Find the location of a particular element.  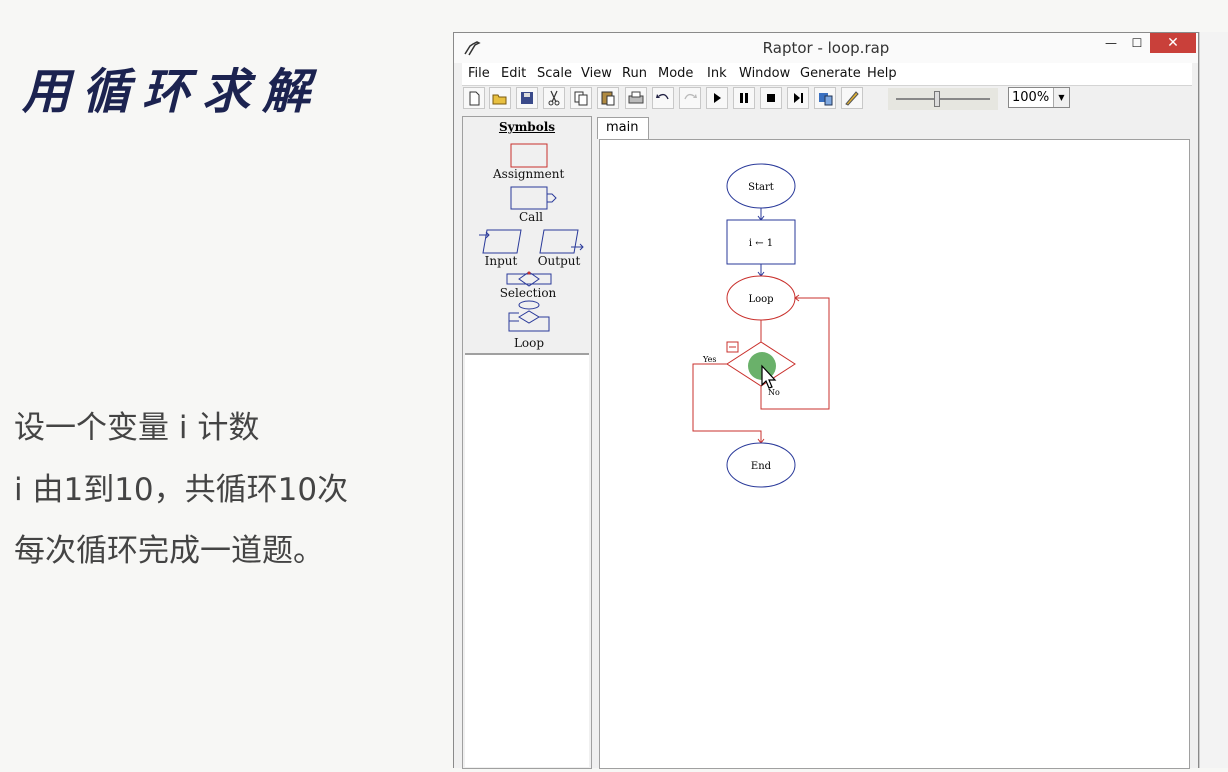

copy-icon is located at coordinates (581, 98).